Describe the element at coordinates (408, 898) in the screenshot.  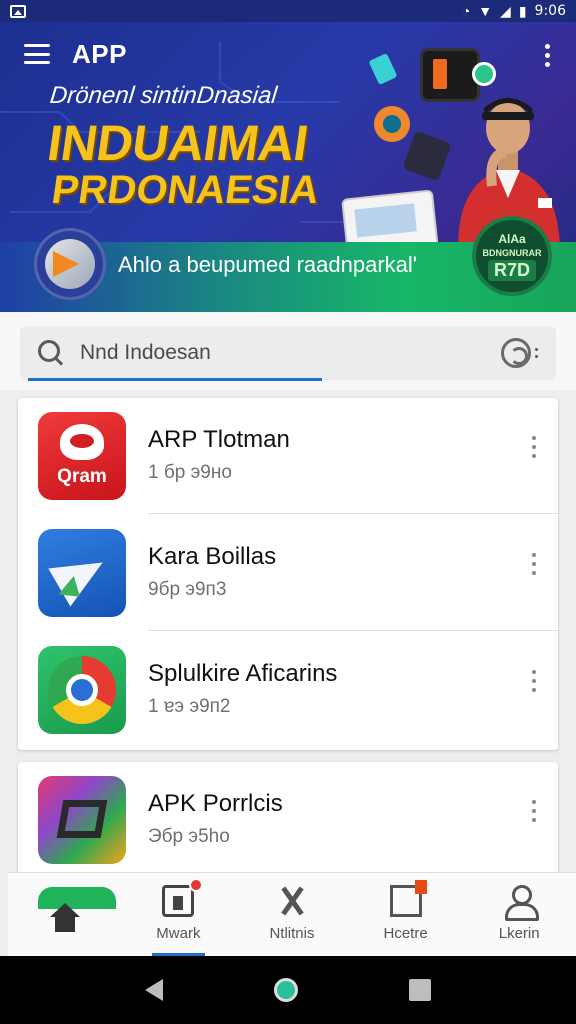
I see `flag-icon` at that location.